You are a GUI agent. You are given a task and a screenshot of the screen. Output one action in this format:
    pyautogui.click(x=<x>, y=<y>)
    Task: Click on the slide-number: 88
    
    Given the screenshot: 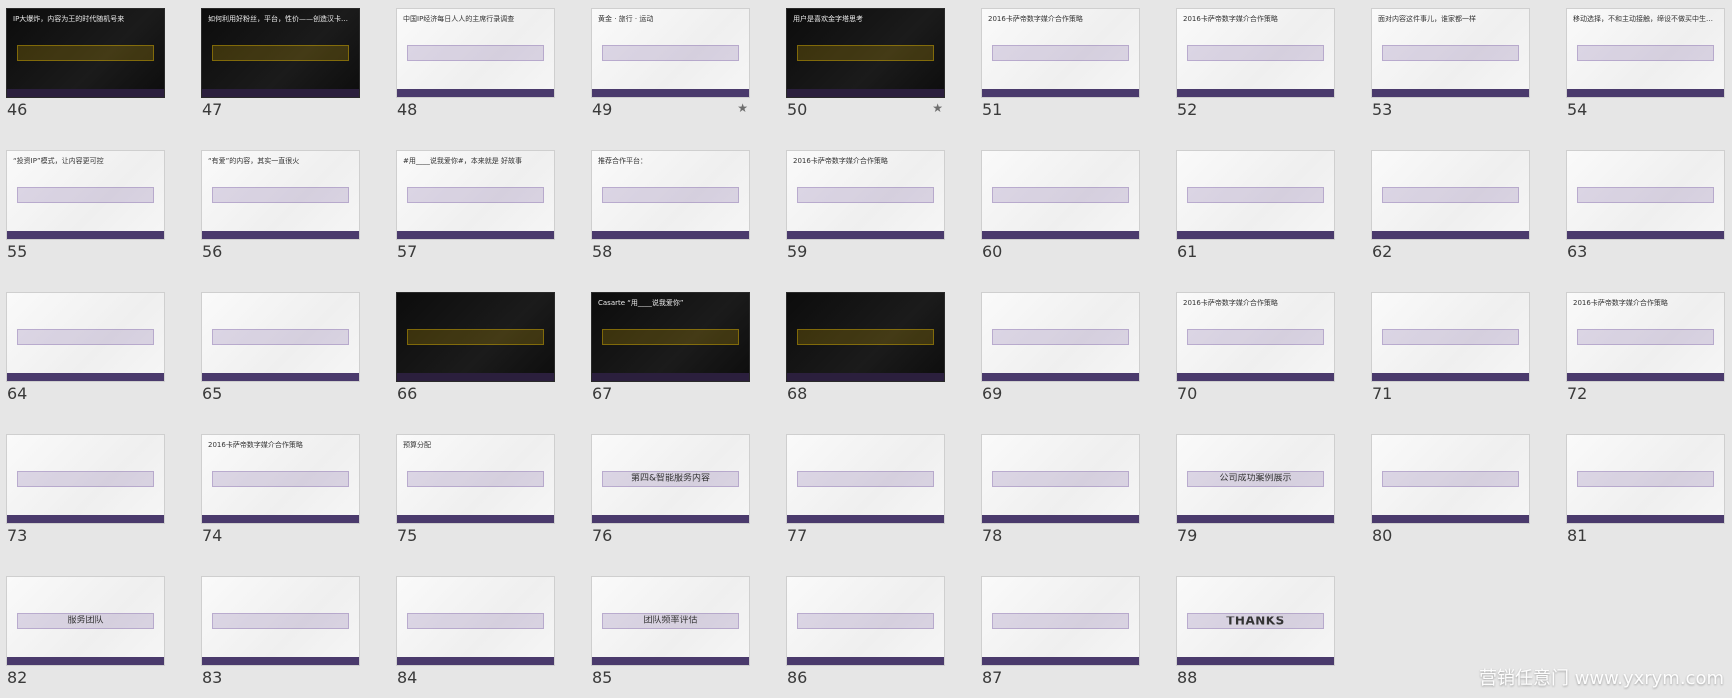 What is the action you would take?
    pyautogui.click(x=1187, y=677)
    